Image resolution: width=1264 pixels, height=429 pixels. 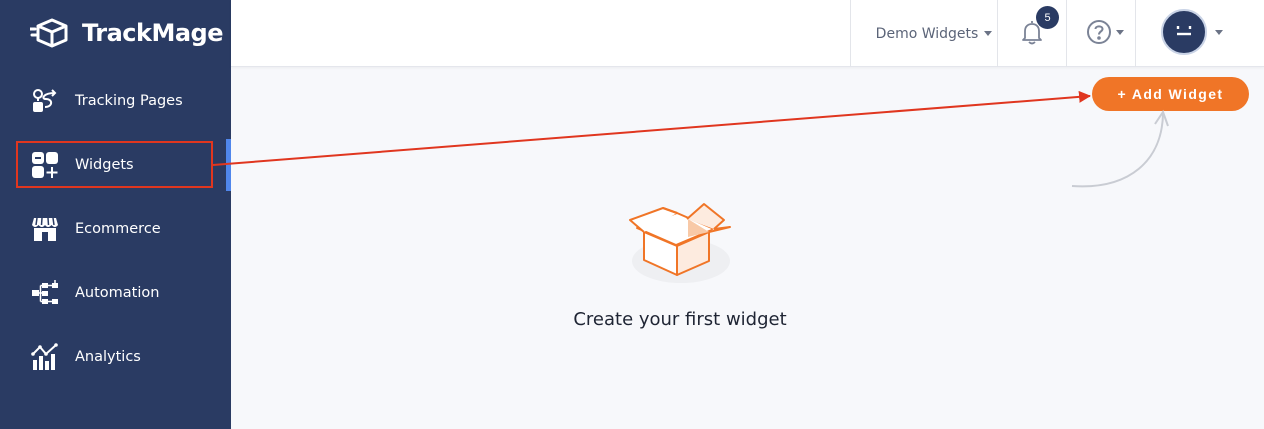 I want to click on analytics-icon, so click(x=45, y=357).